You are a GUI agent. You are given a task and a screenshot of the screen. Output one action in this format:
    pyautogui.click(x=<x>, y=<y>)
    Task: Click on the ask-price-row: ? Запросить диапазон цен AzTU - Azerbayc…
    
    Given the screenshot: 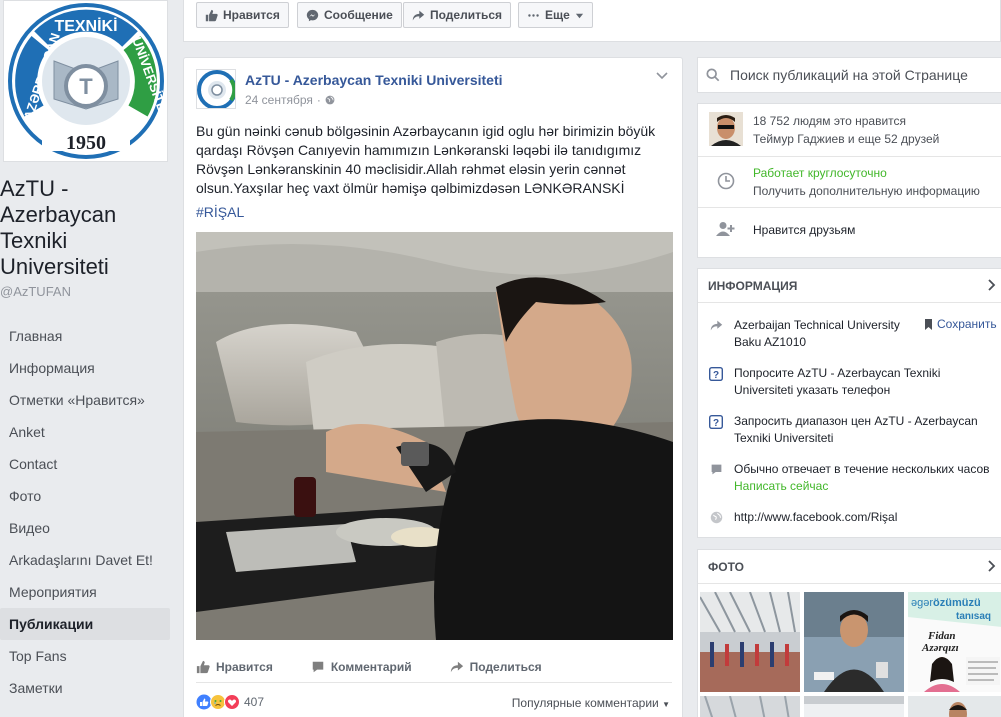 What is the action you would take?
    pyautogui.click(x=849, y=430)
    